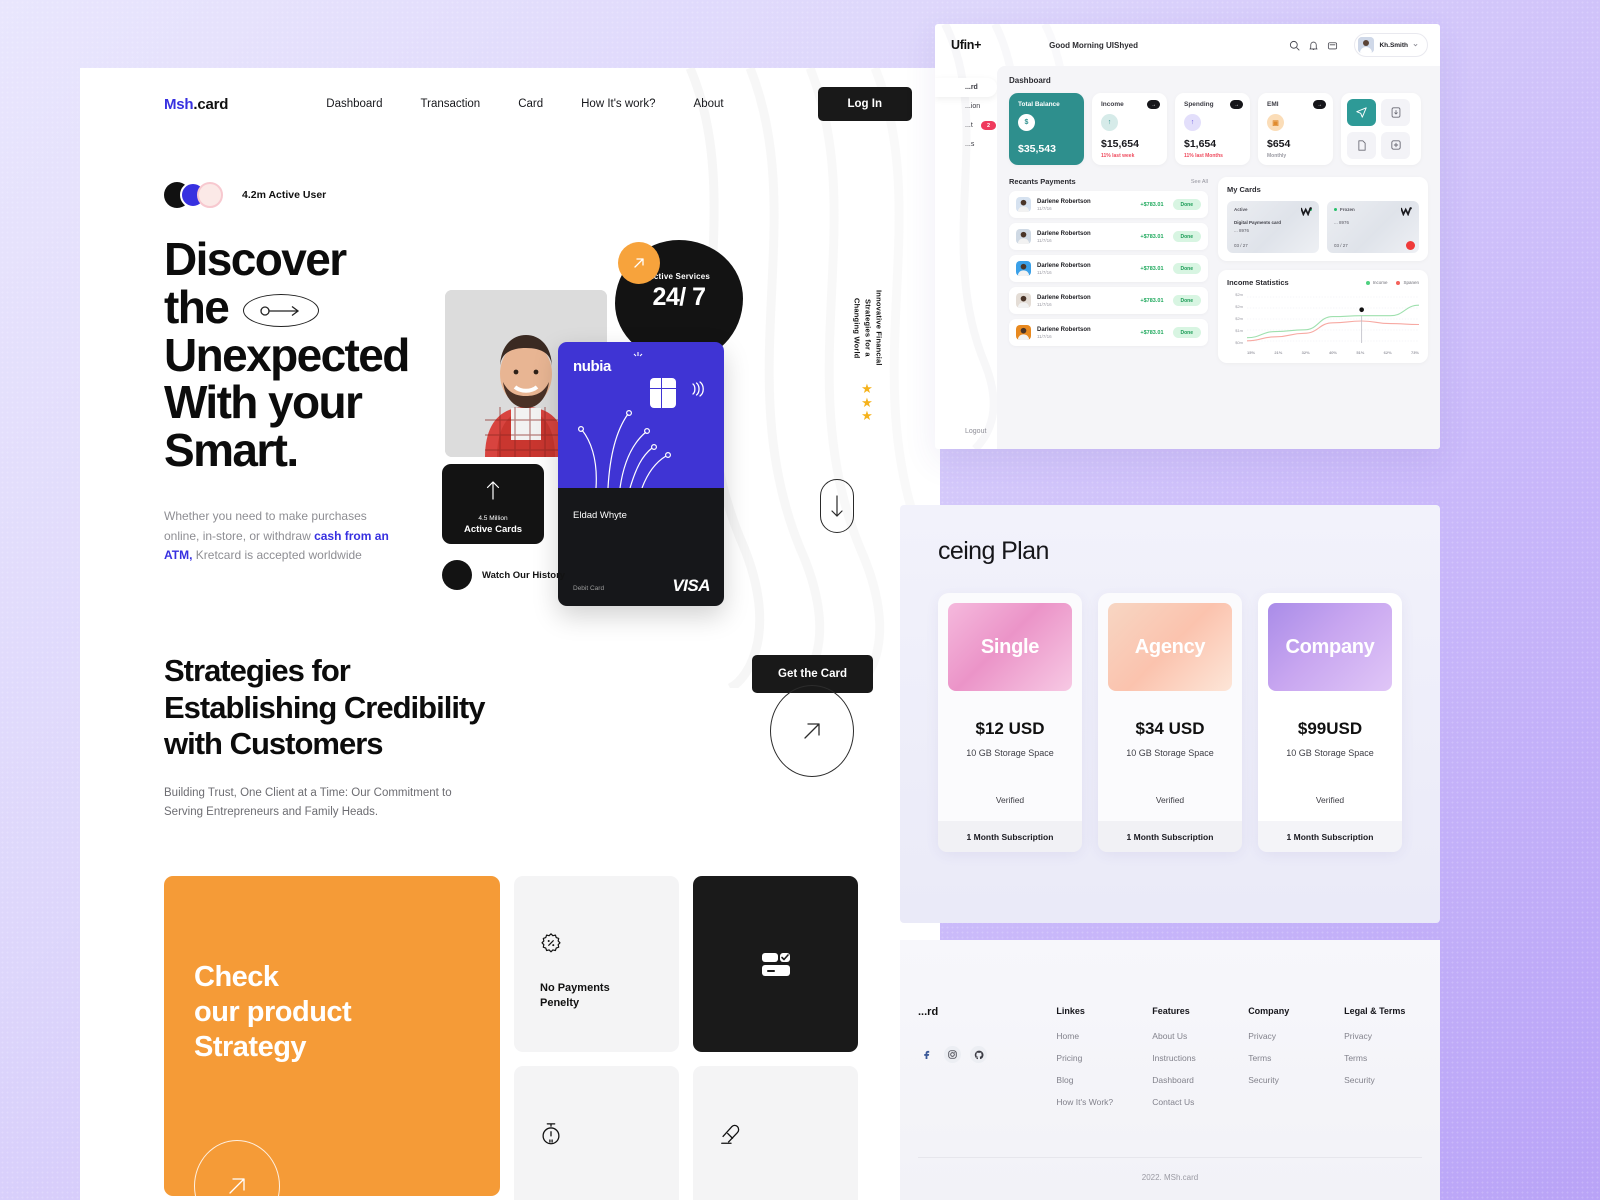 Image resolution: width=1600 pixels, height=1200 pixels. Describe the element at coordinates (1361, 112) in the screenshot. I see `send-button` at that location.